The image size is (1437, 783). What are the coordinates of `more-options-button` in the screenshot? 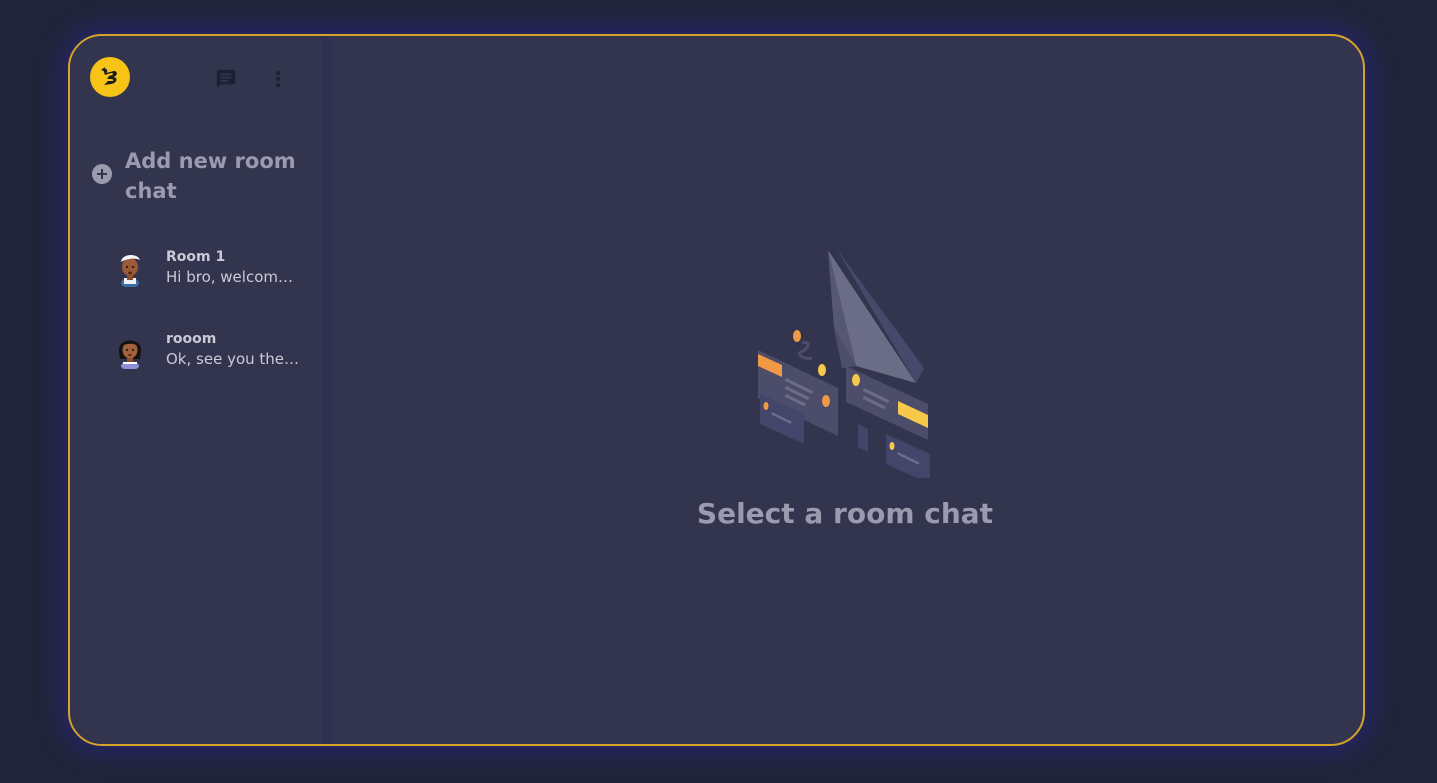 It's located at (278, 79).